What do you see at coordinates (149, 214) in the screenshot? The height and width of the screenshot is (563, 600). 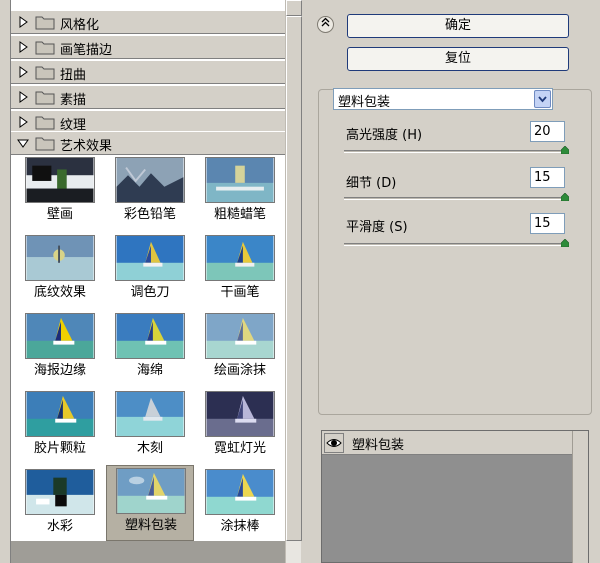 I see `thumbnail-label: 彩色铅笔` at bounding box center [149, 214].